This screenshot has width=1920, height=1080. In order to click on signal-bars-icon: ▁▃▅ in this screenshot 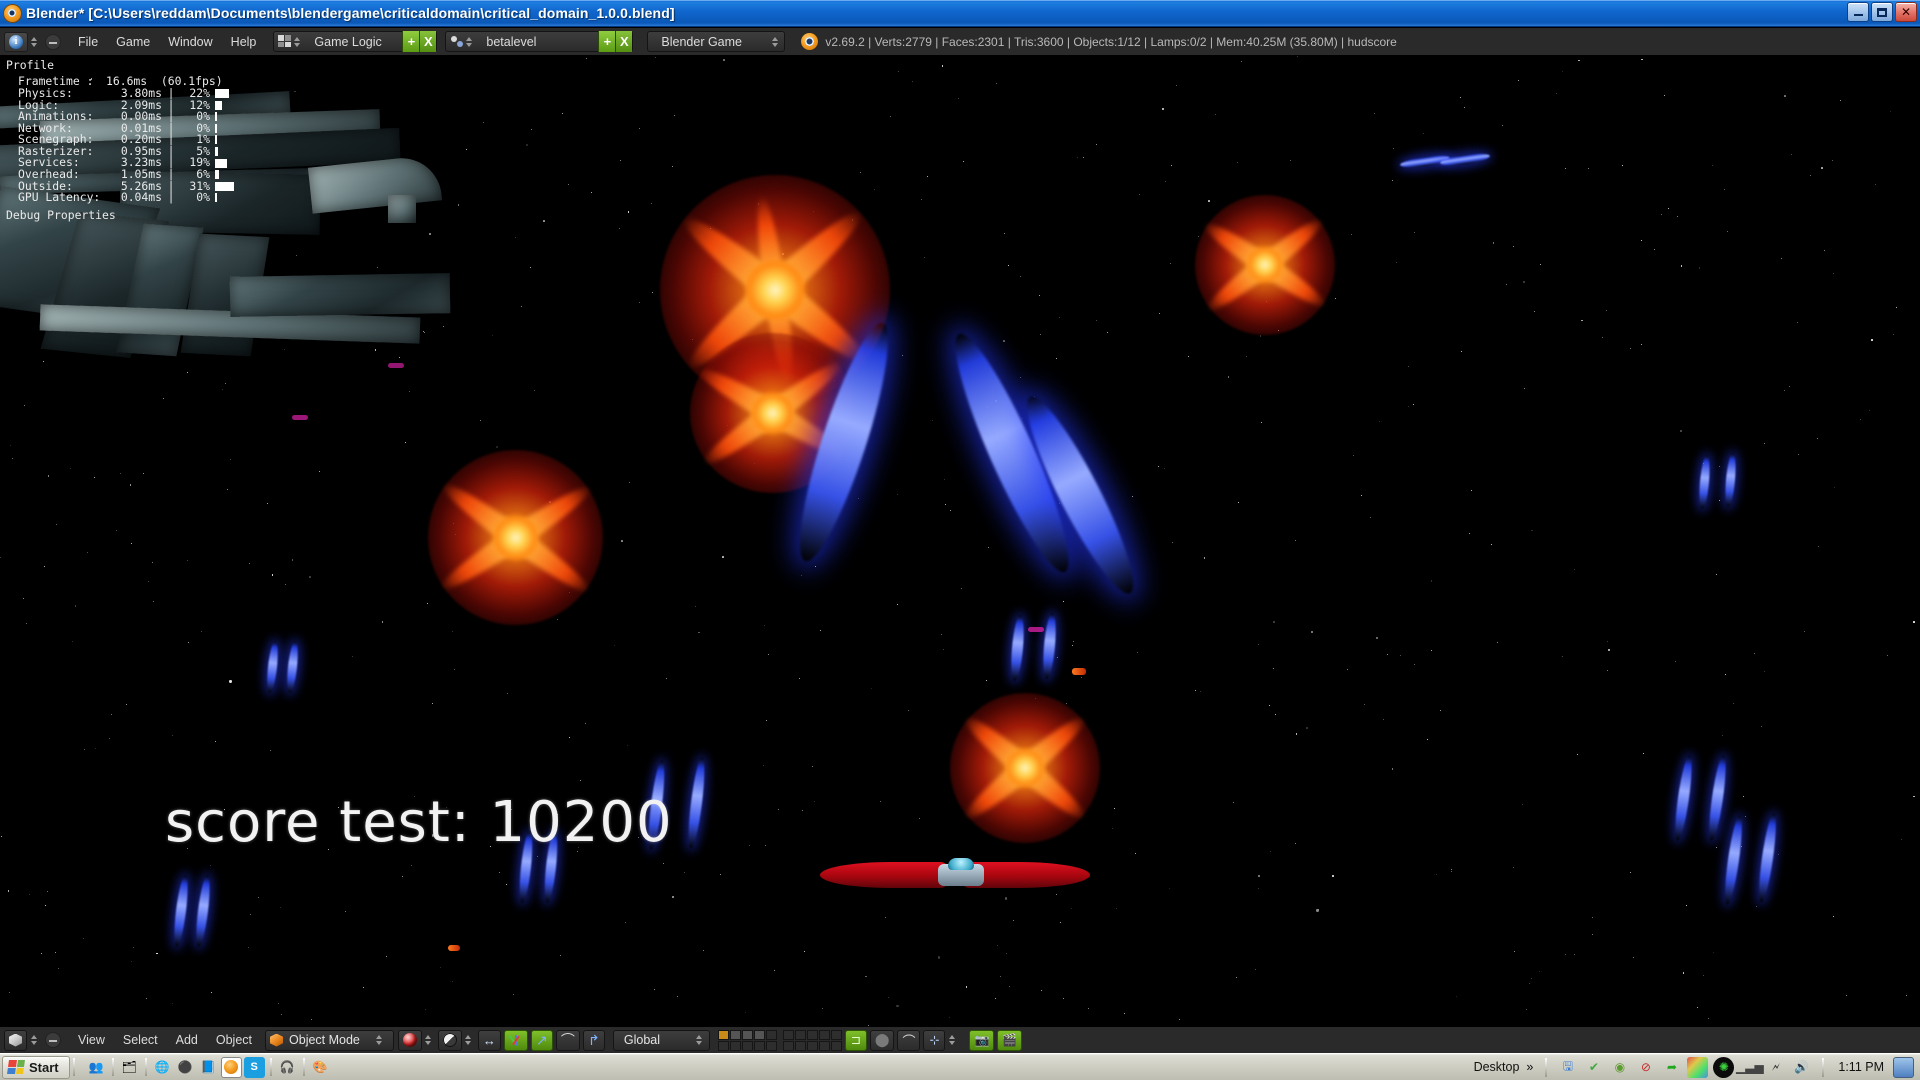, I will do `click(1750, 1067)`.